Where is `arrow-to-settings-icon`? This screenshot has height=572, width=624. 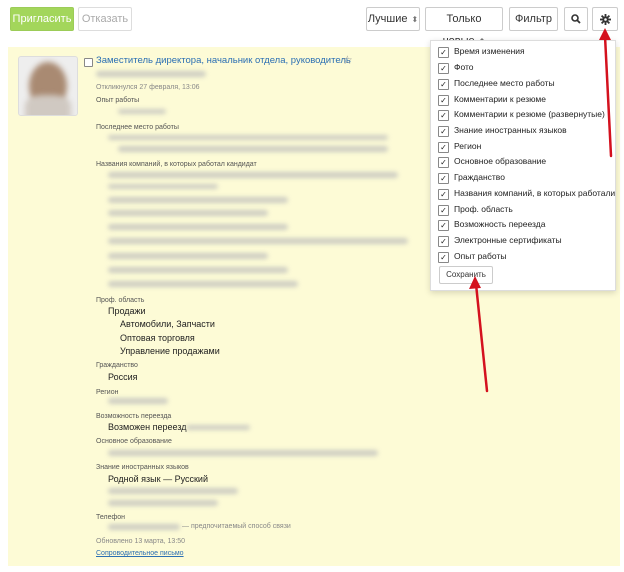 arrow-to-settings-icon is located at coordinates (608, 96).